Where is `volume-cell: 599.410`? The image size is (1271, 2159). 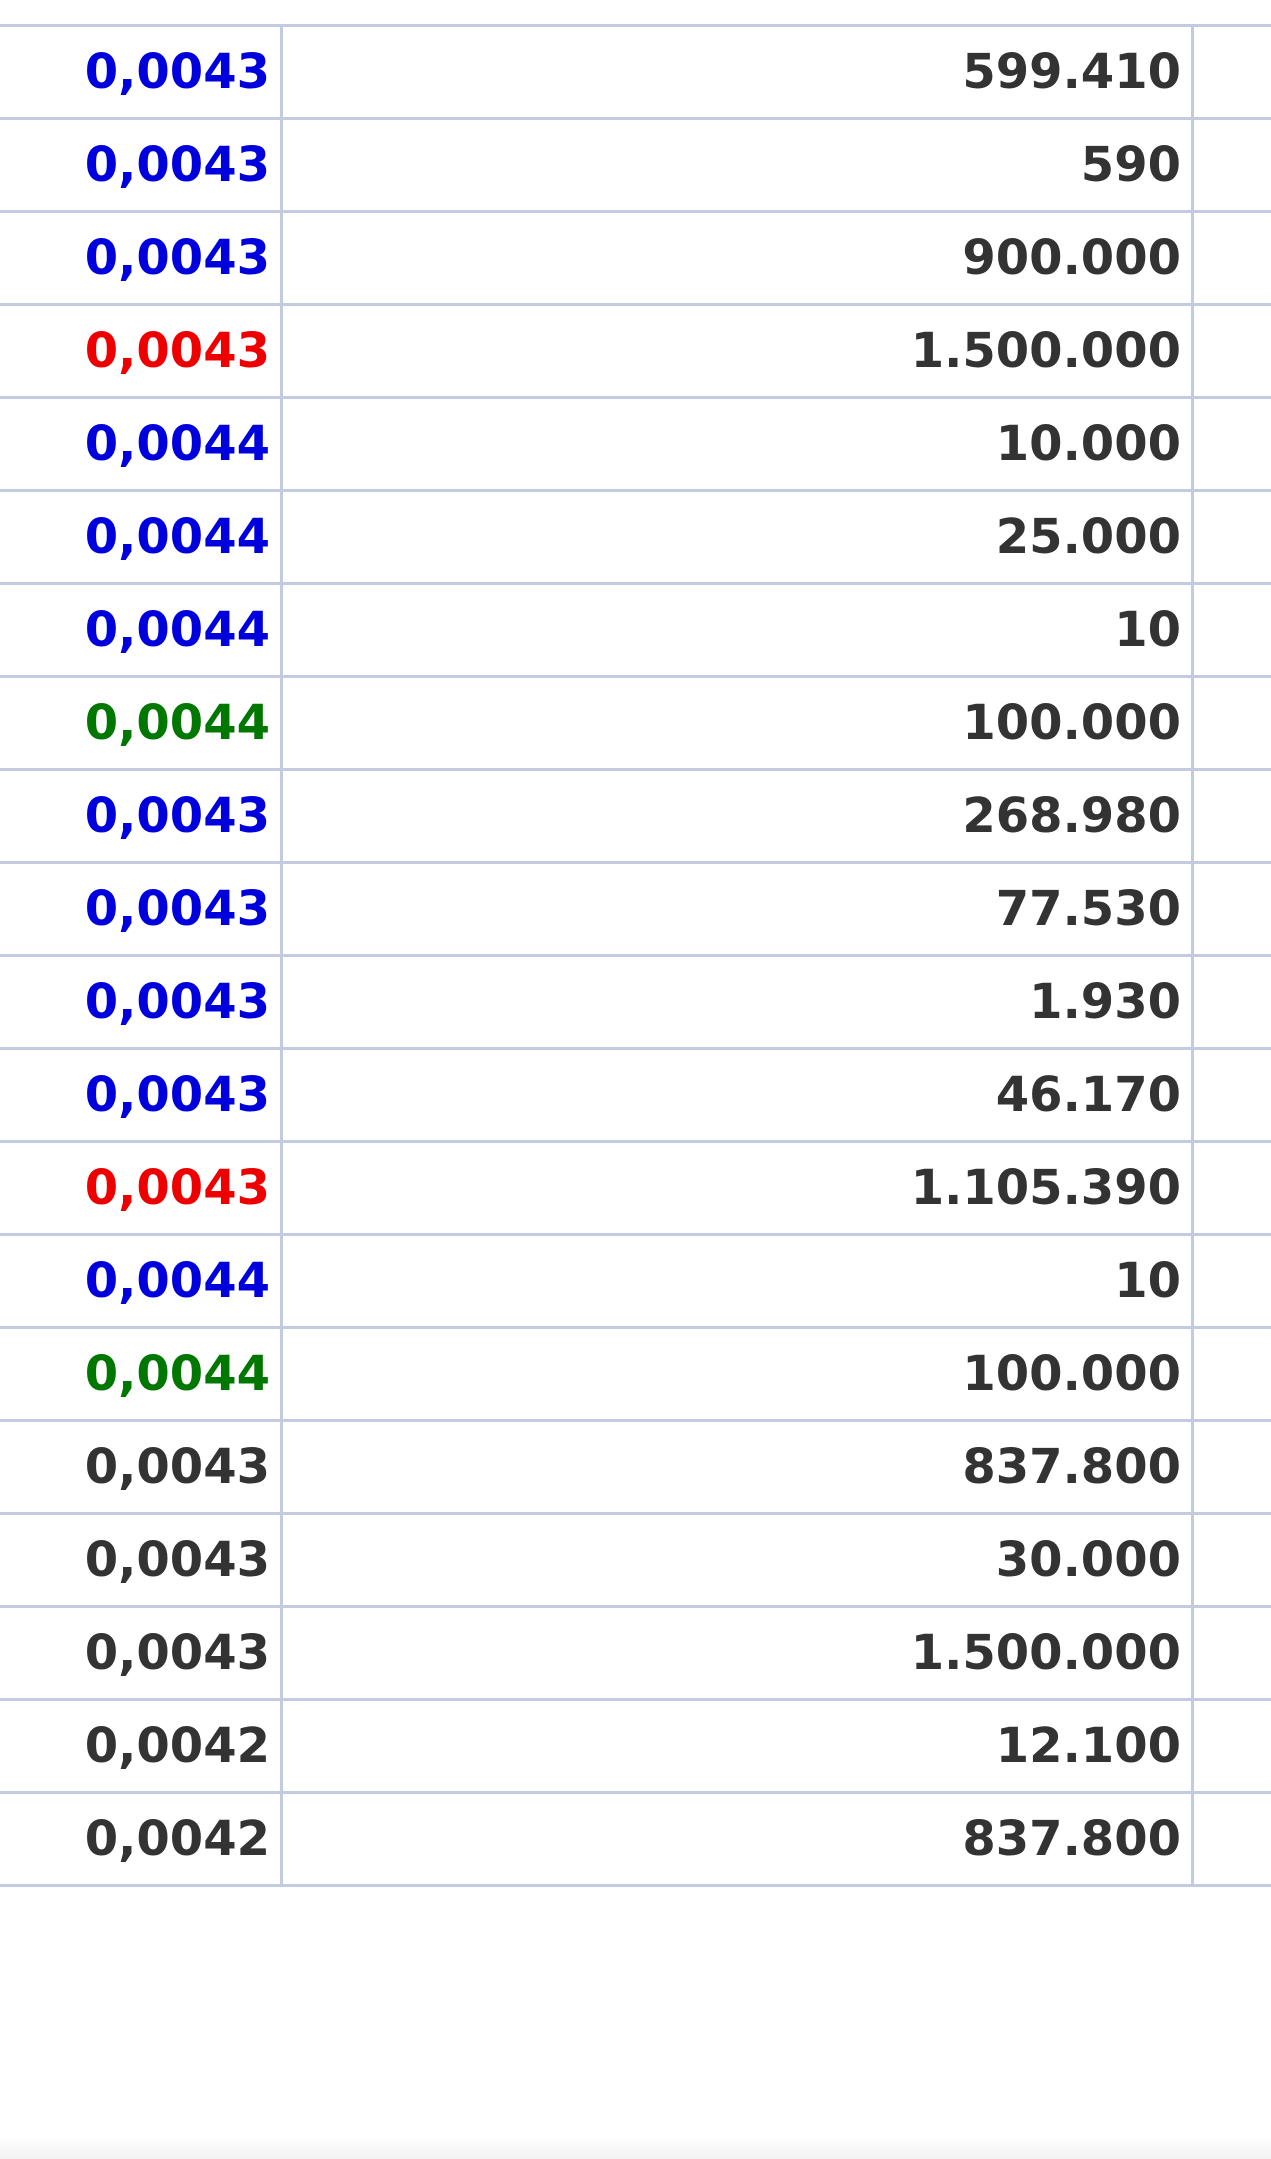
volume-cell: 599.410 is located at coordinates (737, 72).